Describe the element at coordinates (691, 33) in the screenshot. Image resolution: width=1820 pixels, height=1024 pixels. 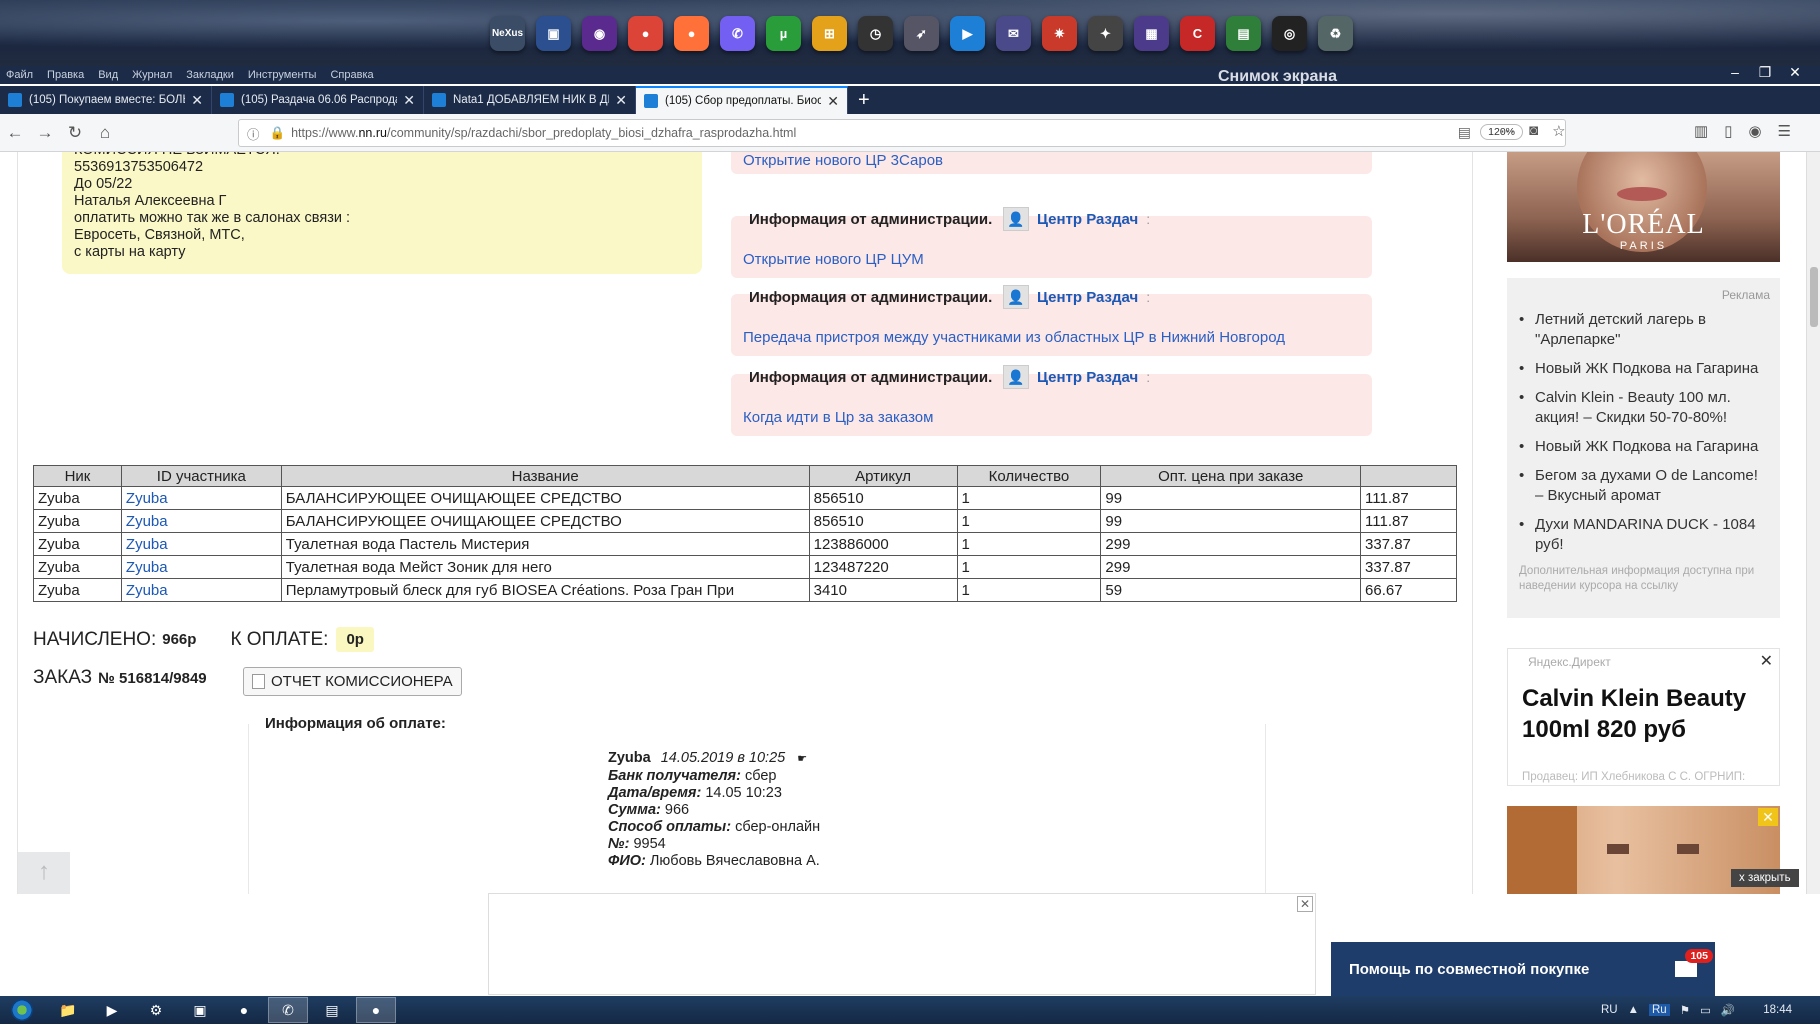
I see `firefox-icon: ●` at that location.